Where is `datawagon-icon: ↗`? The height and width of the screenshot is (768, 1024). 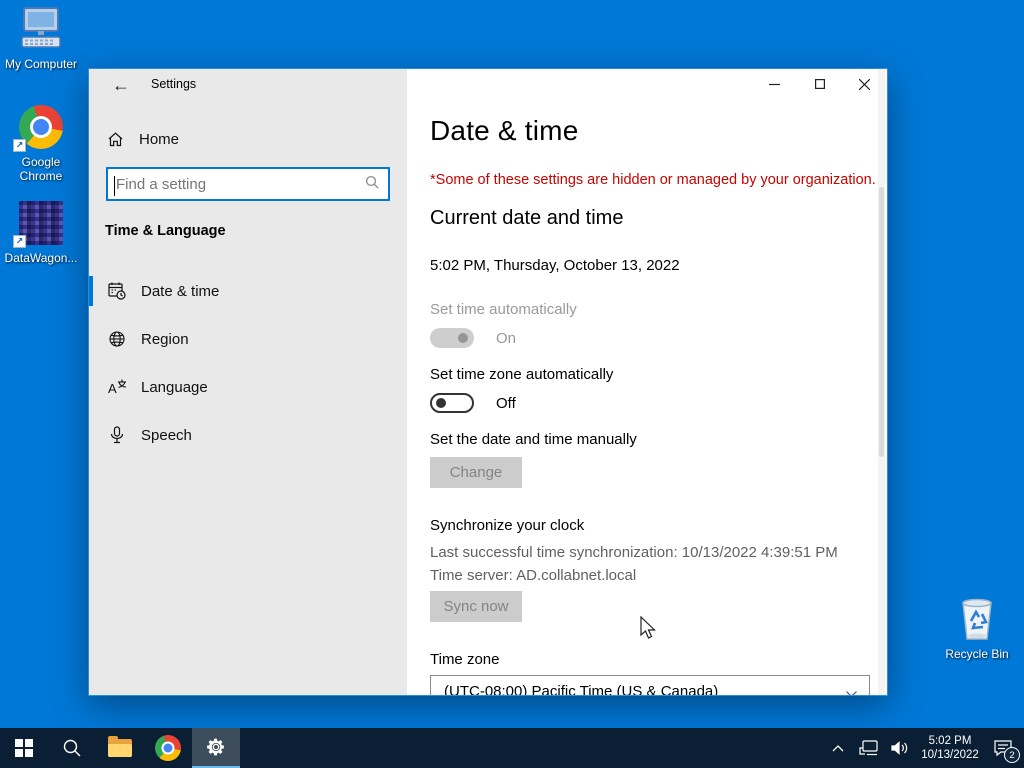 datawagon-icon: ↗ is located at coordinates (40, 224).